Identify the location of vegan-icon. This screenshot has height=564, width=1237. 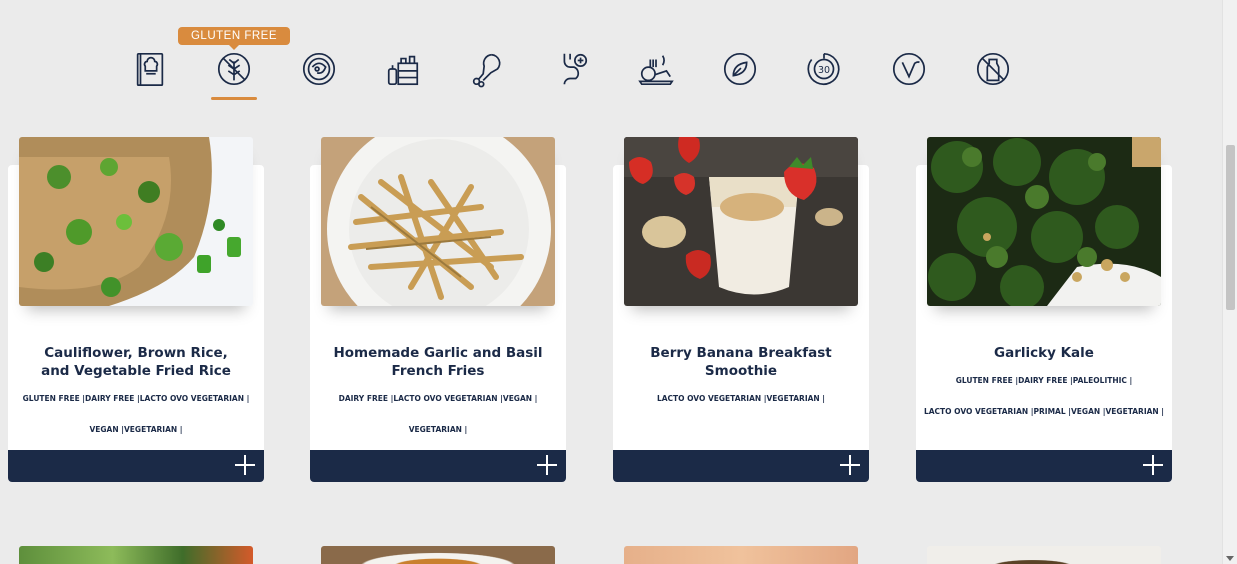
(909, 75).